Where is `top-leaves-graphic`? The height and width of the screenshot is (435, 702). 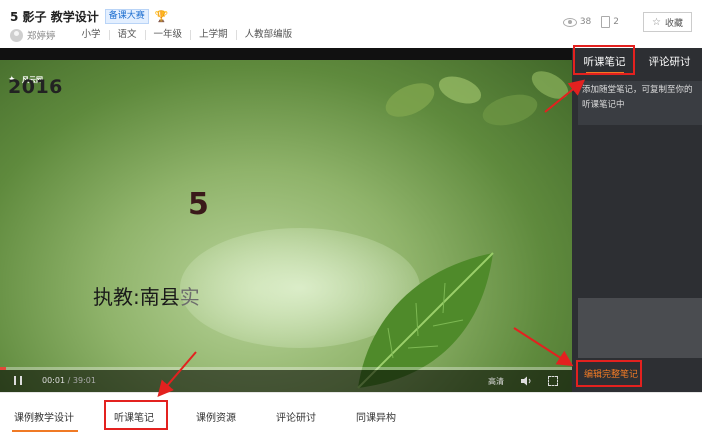
top-leaves-graphic is located at coordinates (477, 98).